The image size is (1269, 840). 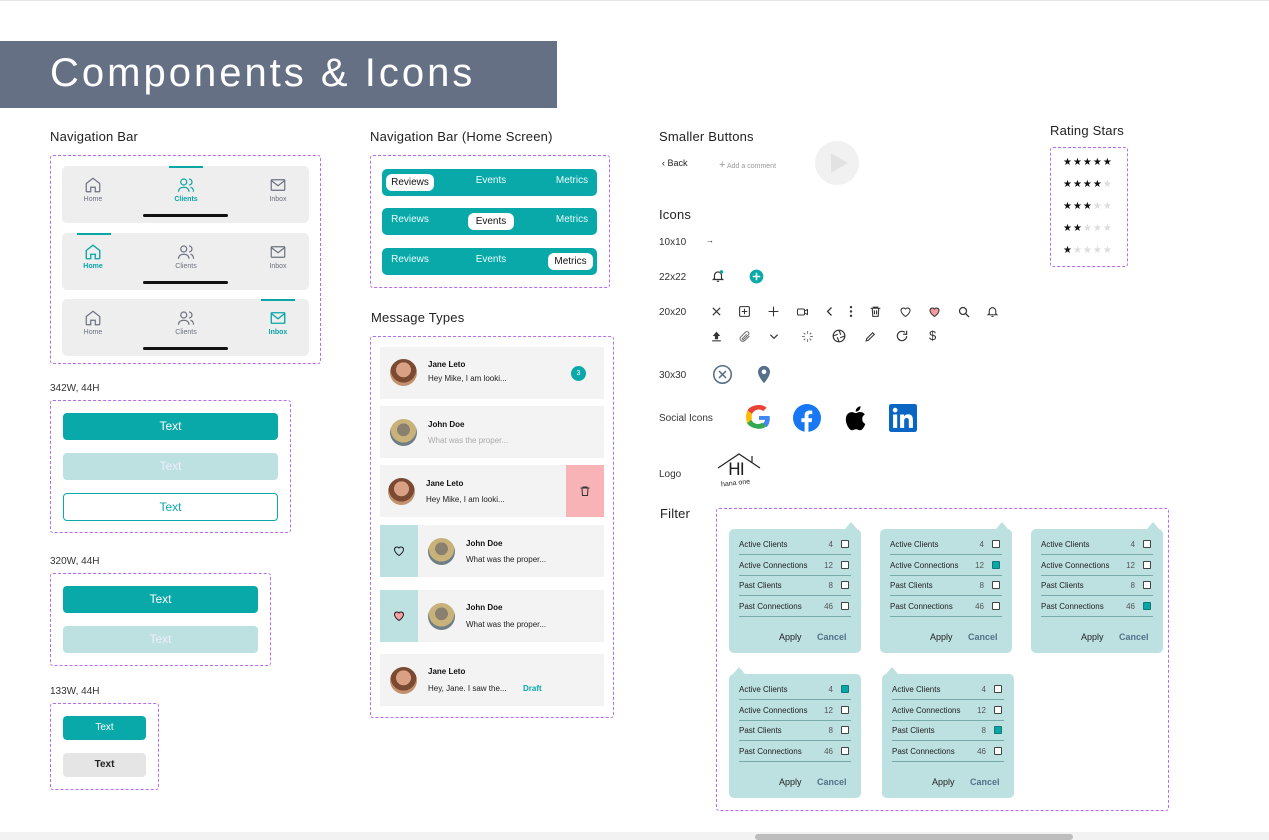 What do you see at coordinates (1088, 184) in the screenshot?
I see `rating-4: ★★★★★` at bounding box center [1088, 184].